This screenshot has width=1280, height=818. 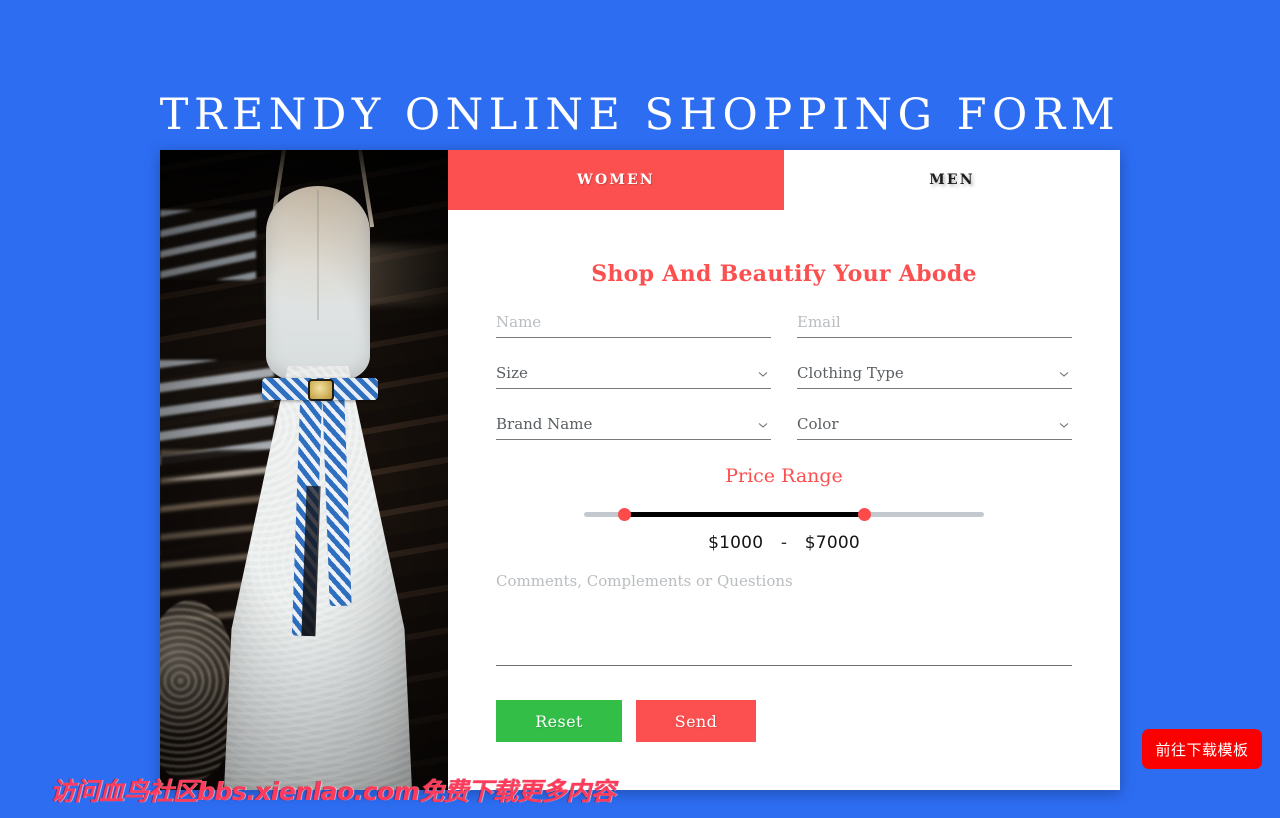 What do you see at coordinates (633, 372) in the screenshot?
I see `size-select: Size` at bounding box center [633, 372].